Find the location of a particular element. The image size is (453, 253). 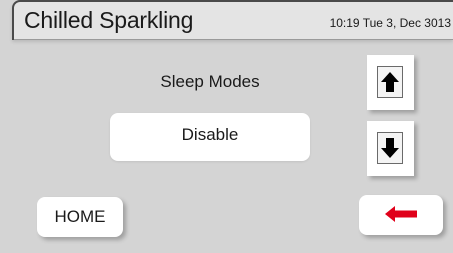

scroll-down-button is located at coordinates (390, 148).